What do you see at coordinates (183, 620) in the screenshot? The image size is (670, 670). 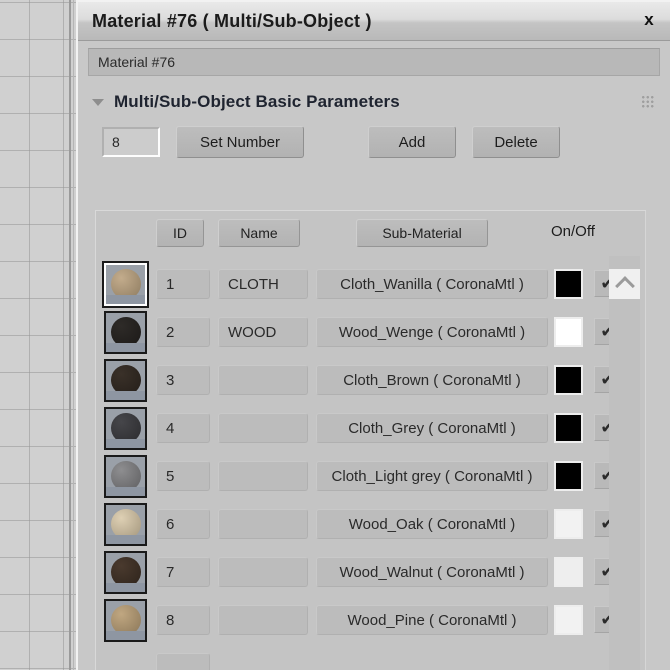 I see `cell-id: 8` at bounding box center [183, 620].